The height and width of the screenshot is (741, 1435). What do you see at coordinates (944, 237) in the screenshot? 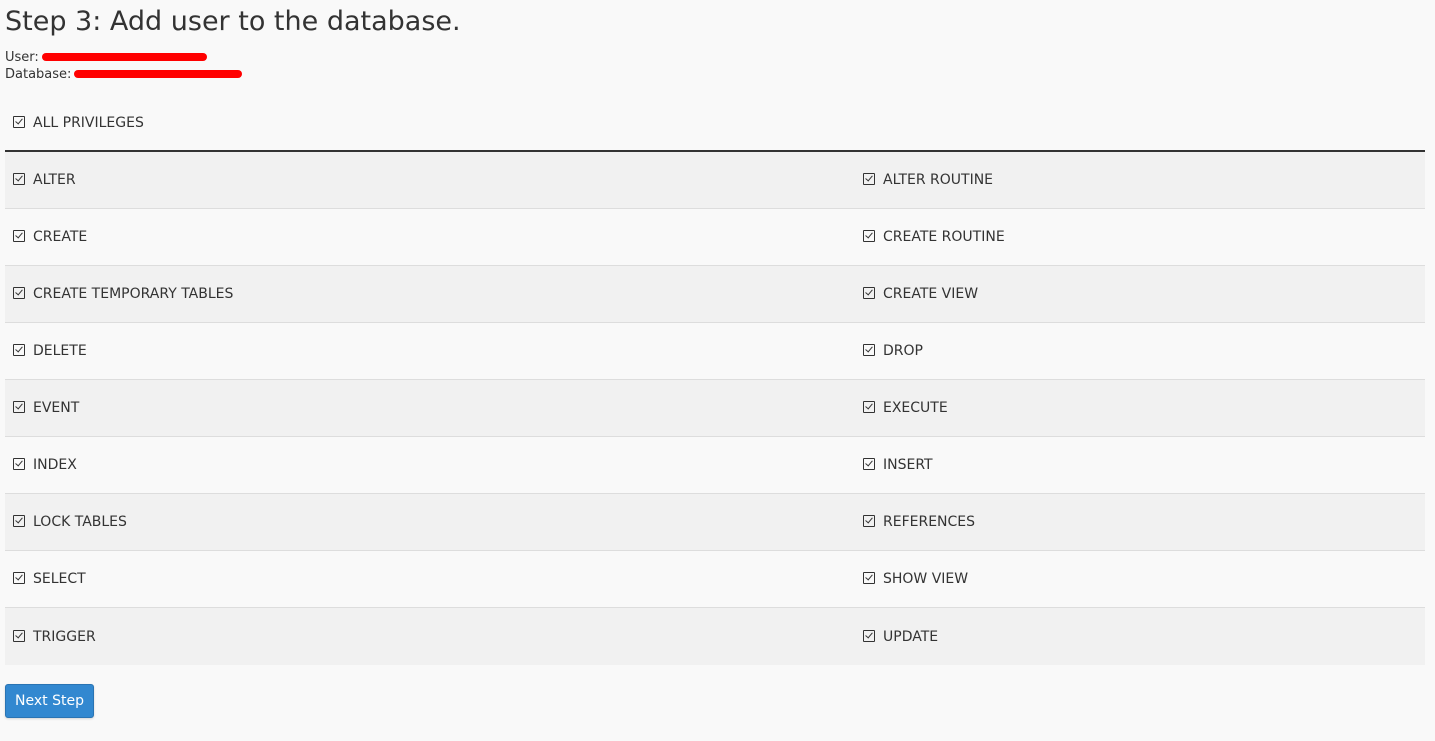
I see `privilege-label: CREATE ROUTINE` at bounding box center [944, 237].